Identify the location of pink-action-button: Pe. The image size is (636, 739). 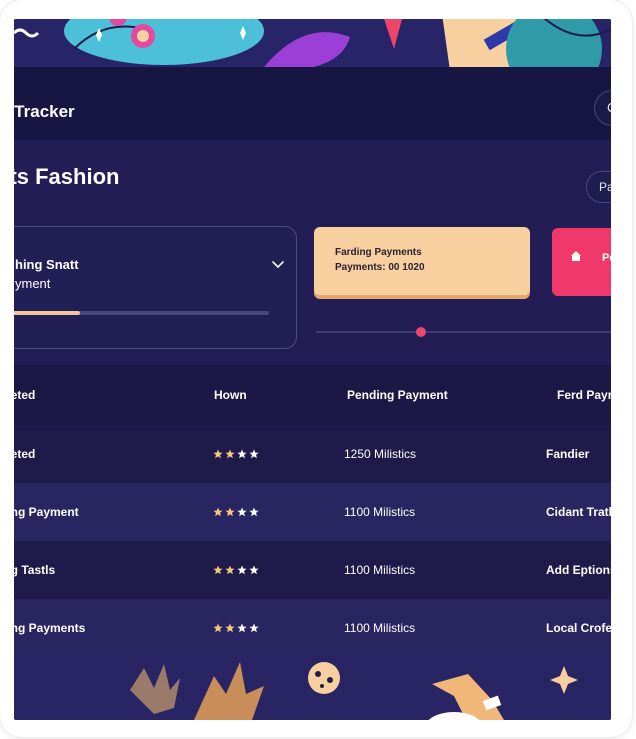
(581, 262).